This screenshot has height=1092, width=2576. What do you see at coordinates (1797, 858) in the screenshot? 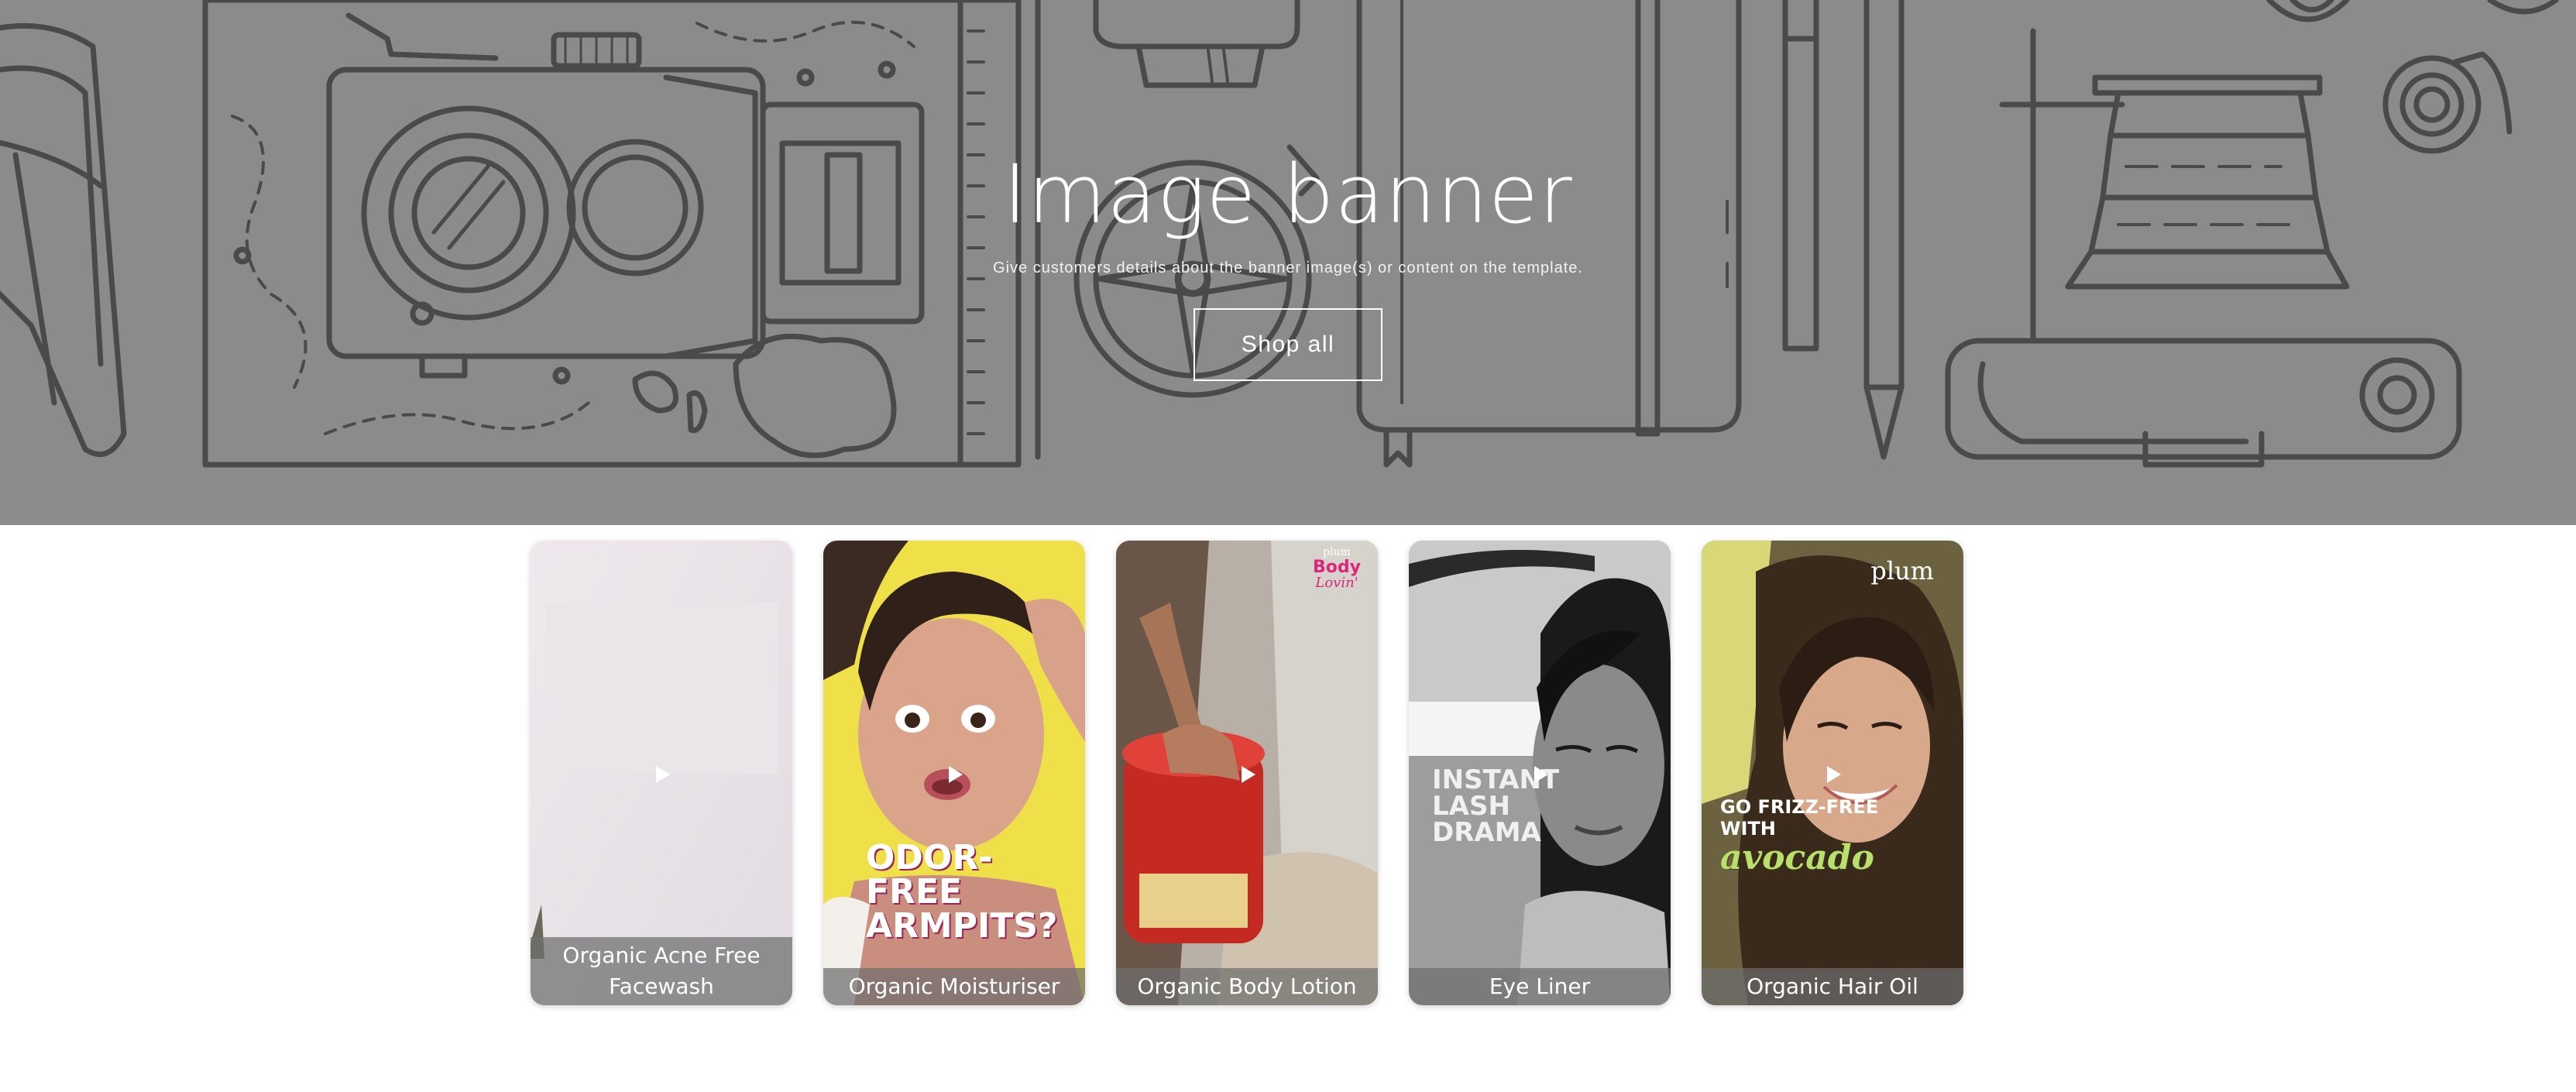
I see `overlay-script-line: avocado` at bounding box center [1797, 858].